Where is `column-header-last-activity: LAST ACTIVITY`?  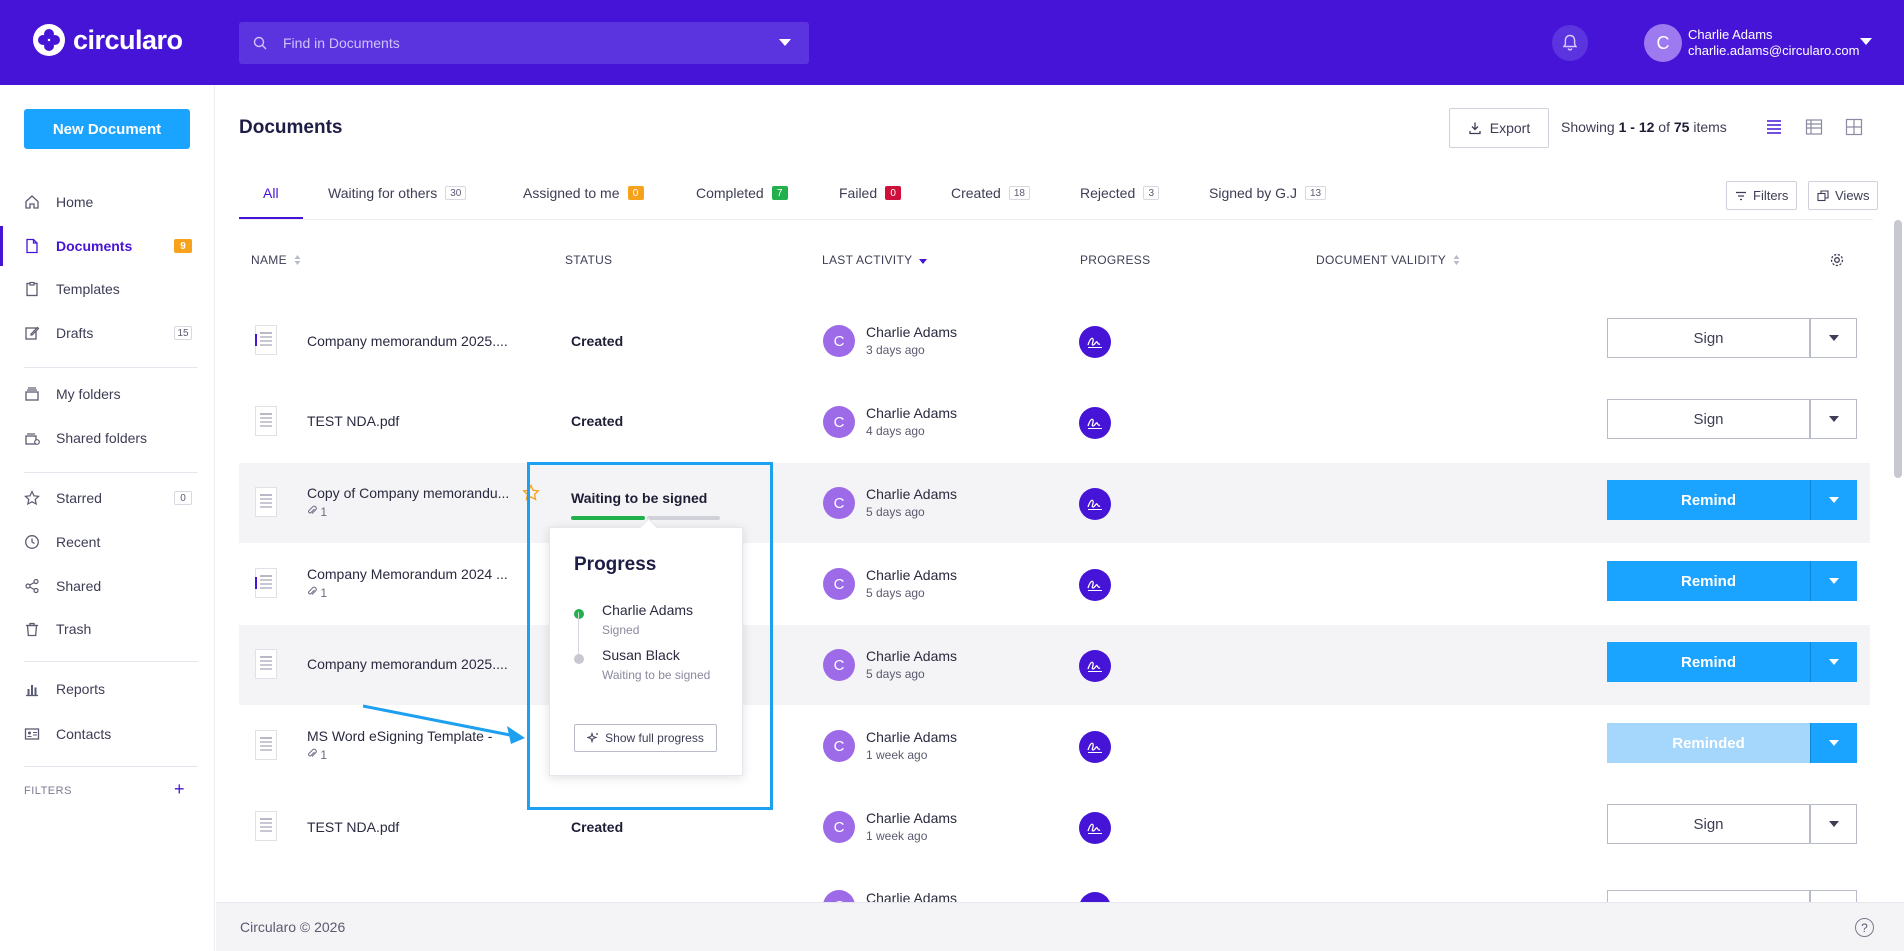 column-header-last-activity: LAST ACTIVITY is located at coordinates (875, 260).